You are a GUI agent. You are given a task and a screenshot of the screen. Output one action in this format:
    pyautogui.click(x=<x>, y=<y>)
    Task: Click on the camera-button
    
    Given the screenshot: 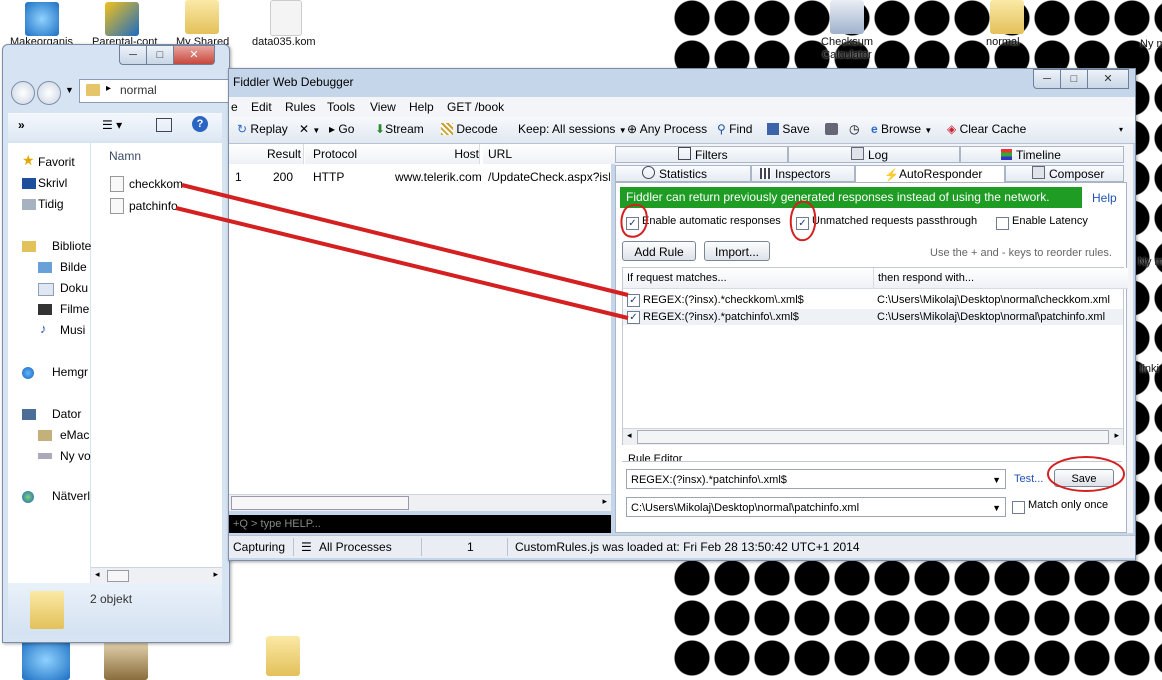 What is the action you would take?
    pyautogui.click(x=831, y=129)
    